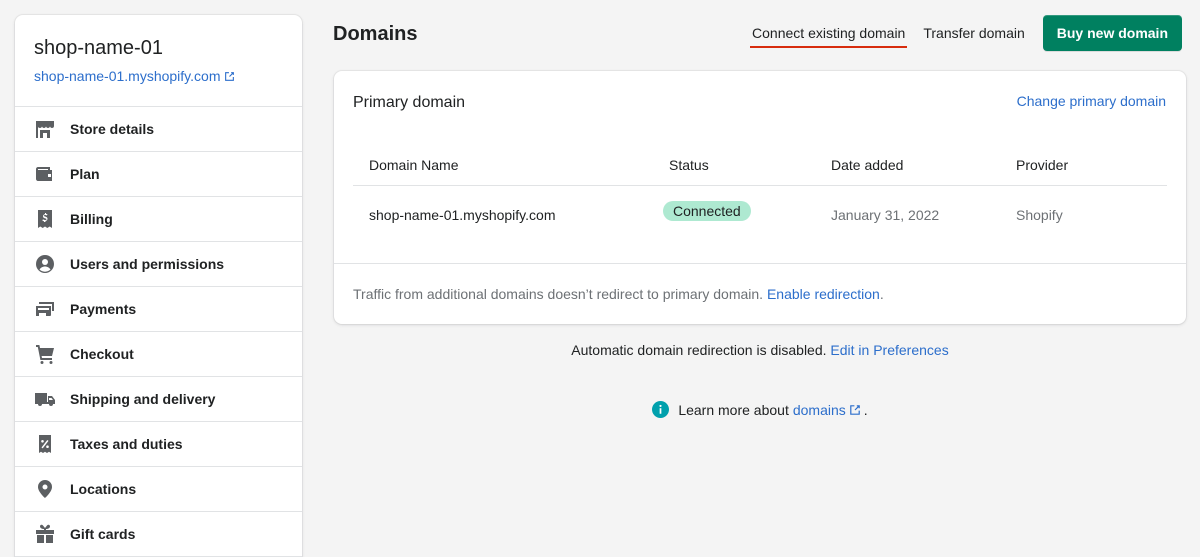 The image size is (1200, 557). Describe the element at coordinates (102, 354) in the screenshot. I see `sidebar-item-label: Checkout` at that location.